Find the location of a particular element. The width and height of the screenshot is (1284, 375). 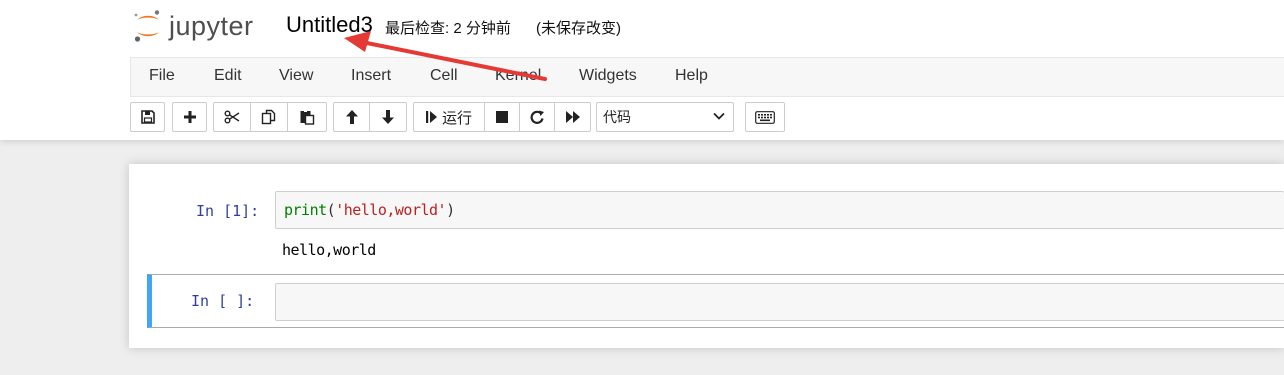

cut-button is located at coordinates (232, 117).